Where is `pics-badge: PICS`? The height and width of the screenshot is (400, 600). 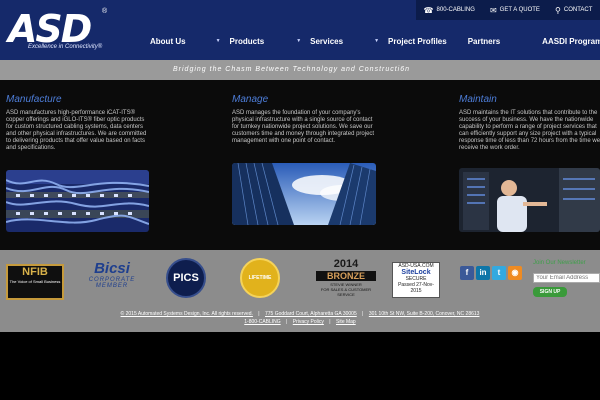 pics-badge: PICS is located at coordinates (186, 278).